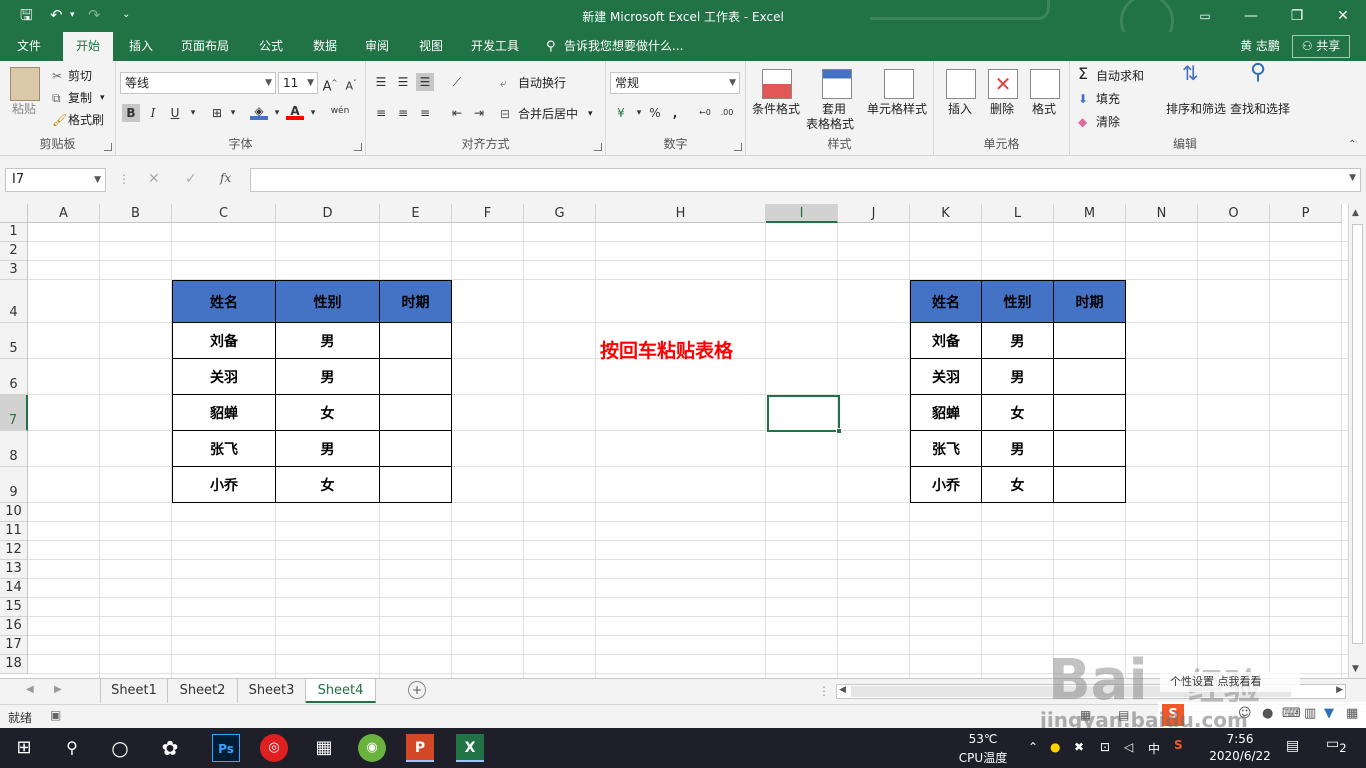 The width and height of the screenshot is (1366, 768). I want to click on col-header-N: N, so click(1162, 213).